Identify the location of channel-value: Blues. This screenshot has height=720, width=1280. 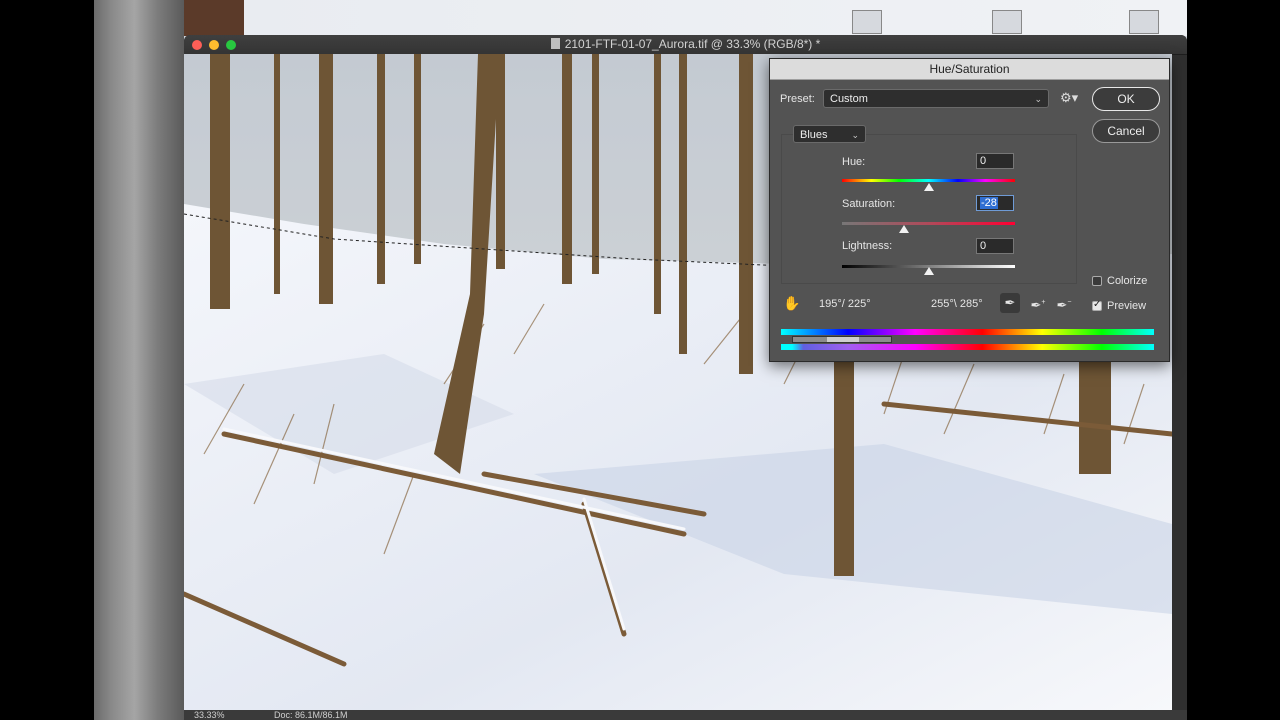
(814, 135).